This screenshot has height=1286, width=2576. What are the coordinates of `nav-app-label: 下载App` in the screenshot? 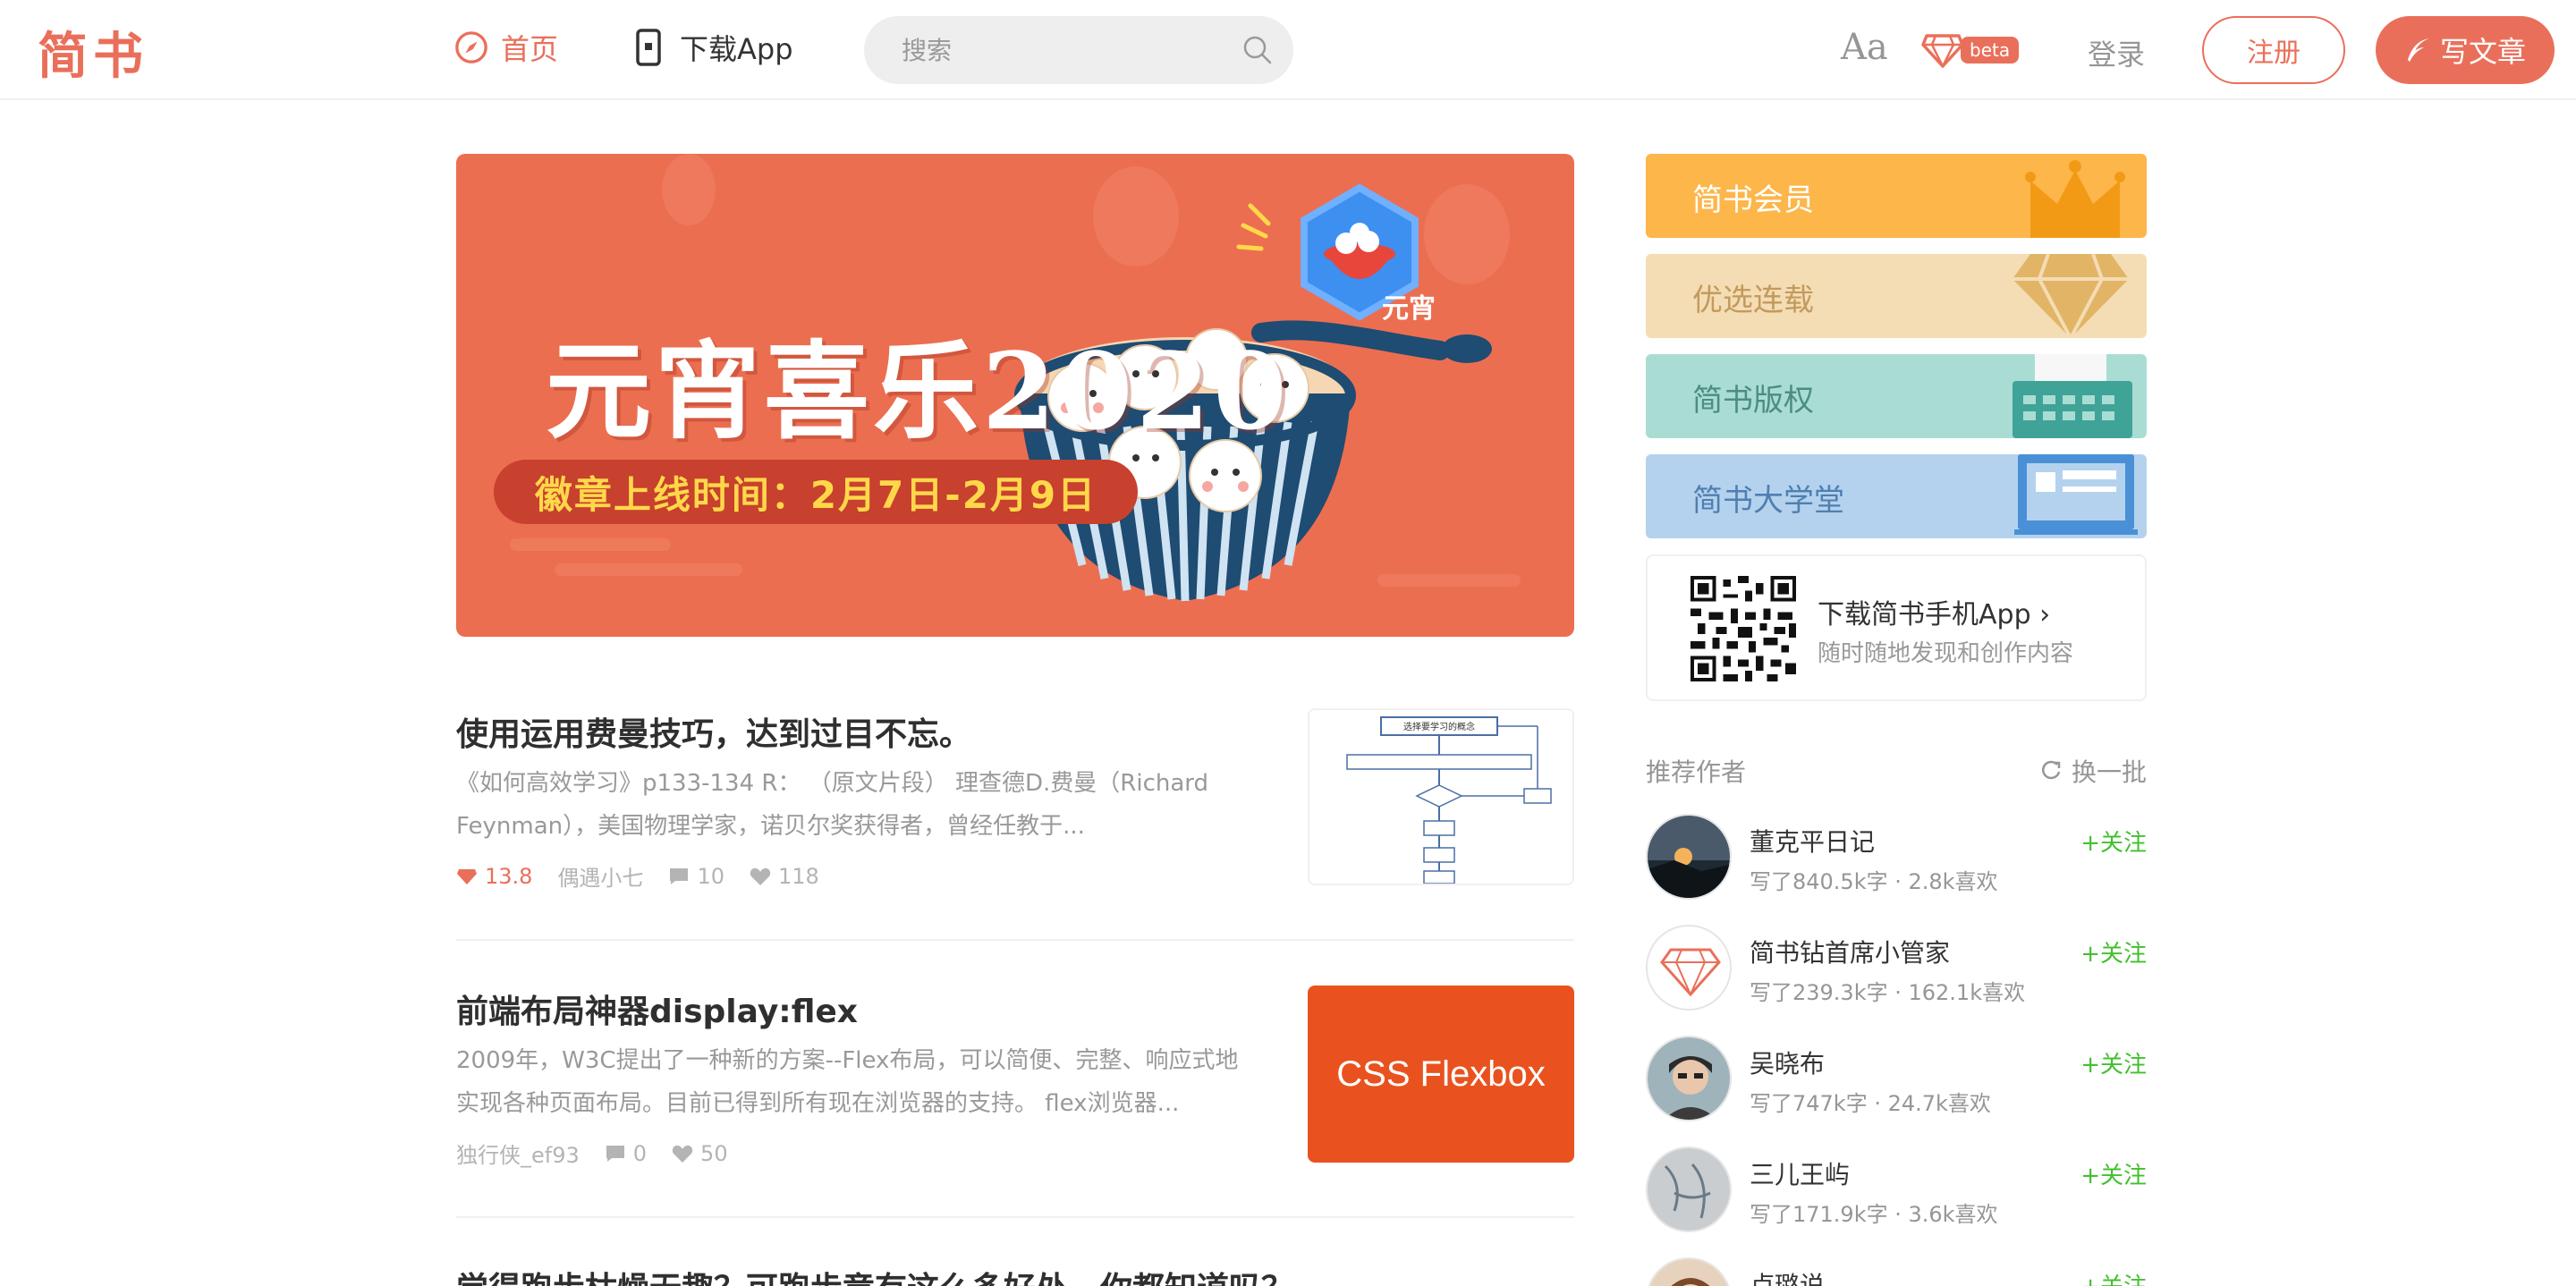 It's located at (736, 49).